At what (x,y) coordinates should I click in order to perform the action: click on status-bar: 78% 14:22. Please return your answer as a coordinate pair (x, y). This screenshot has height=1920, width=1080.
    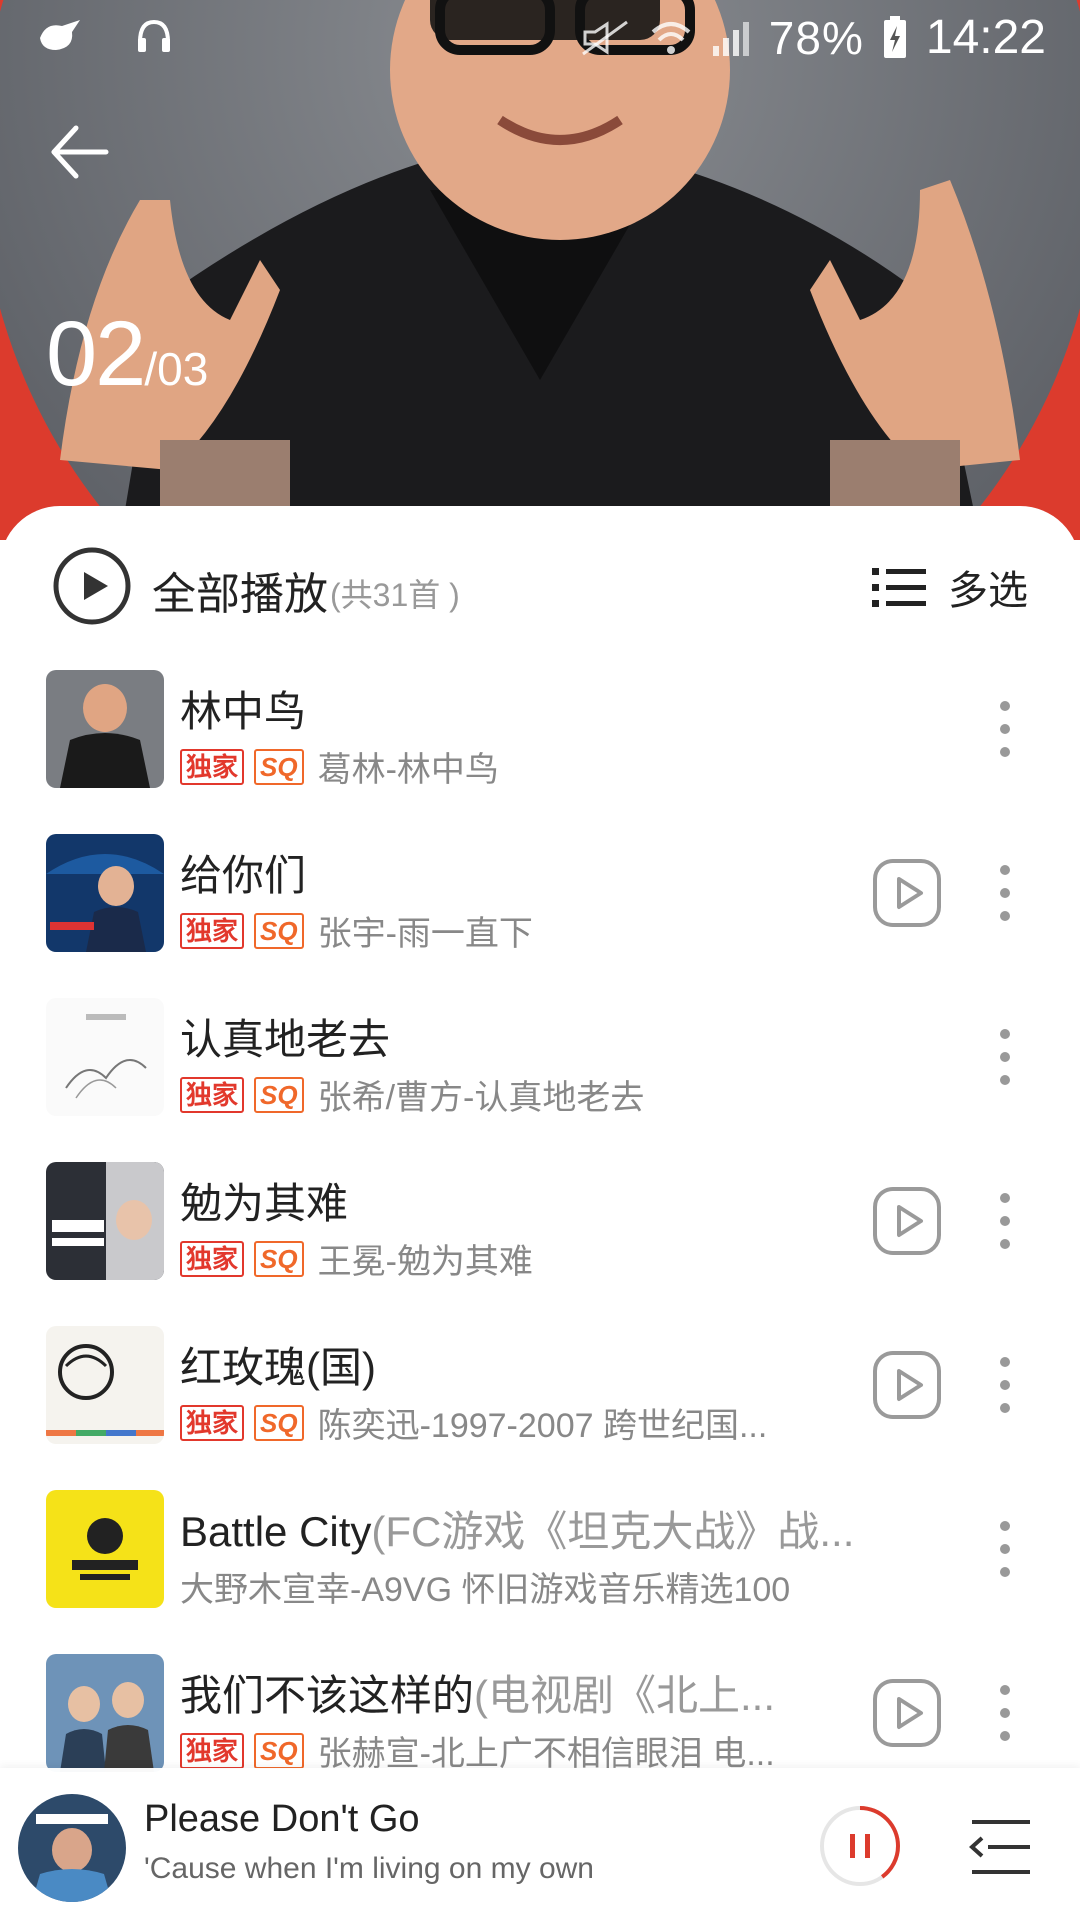
    Looking at the image, I should click on (540, 40).